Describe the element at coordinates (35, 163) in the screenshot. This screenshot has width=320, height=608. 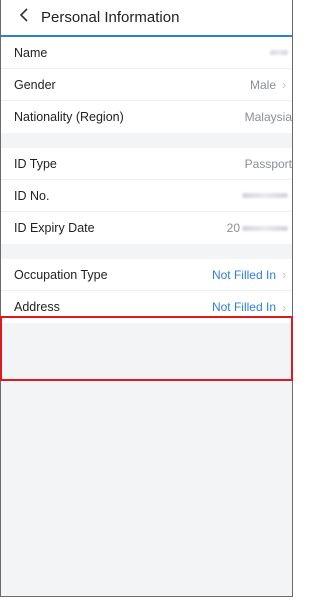
I see `row-label: ID Type` at that location.